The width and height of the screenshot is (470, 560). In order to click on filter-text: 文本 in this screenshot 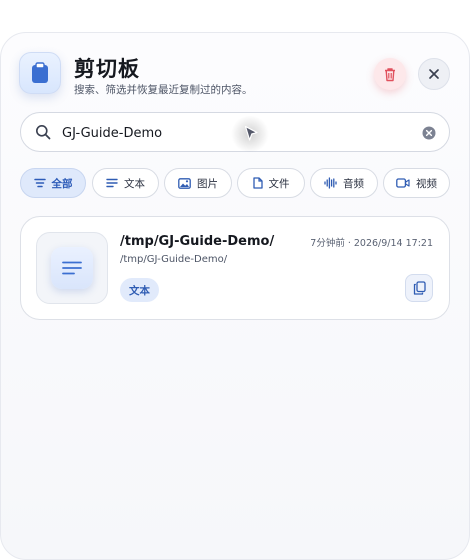, I will do `click(125, 183)`.